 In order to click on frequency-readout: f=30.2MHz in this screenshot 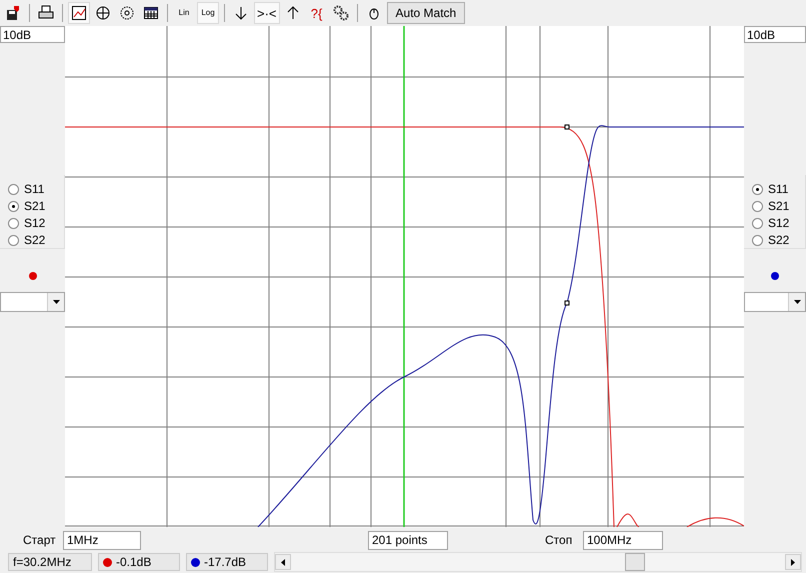, I will do `click(50, 562)`.